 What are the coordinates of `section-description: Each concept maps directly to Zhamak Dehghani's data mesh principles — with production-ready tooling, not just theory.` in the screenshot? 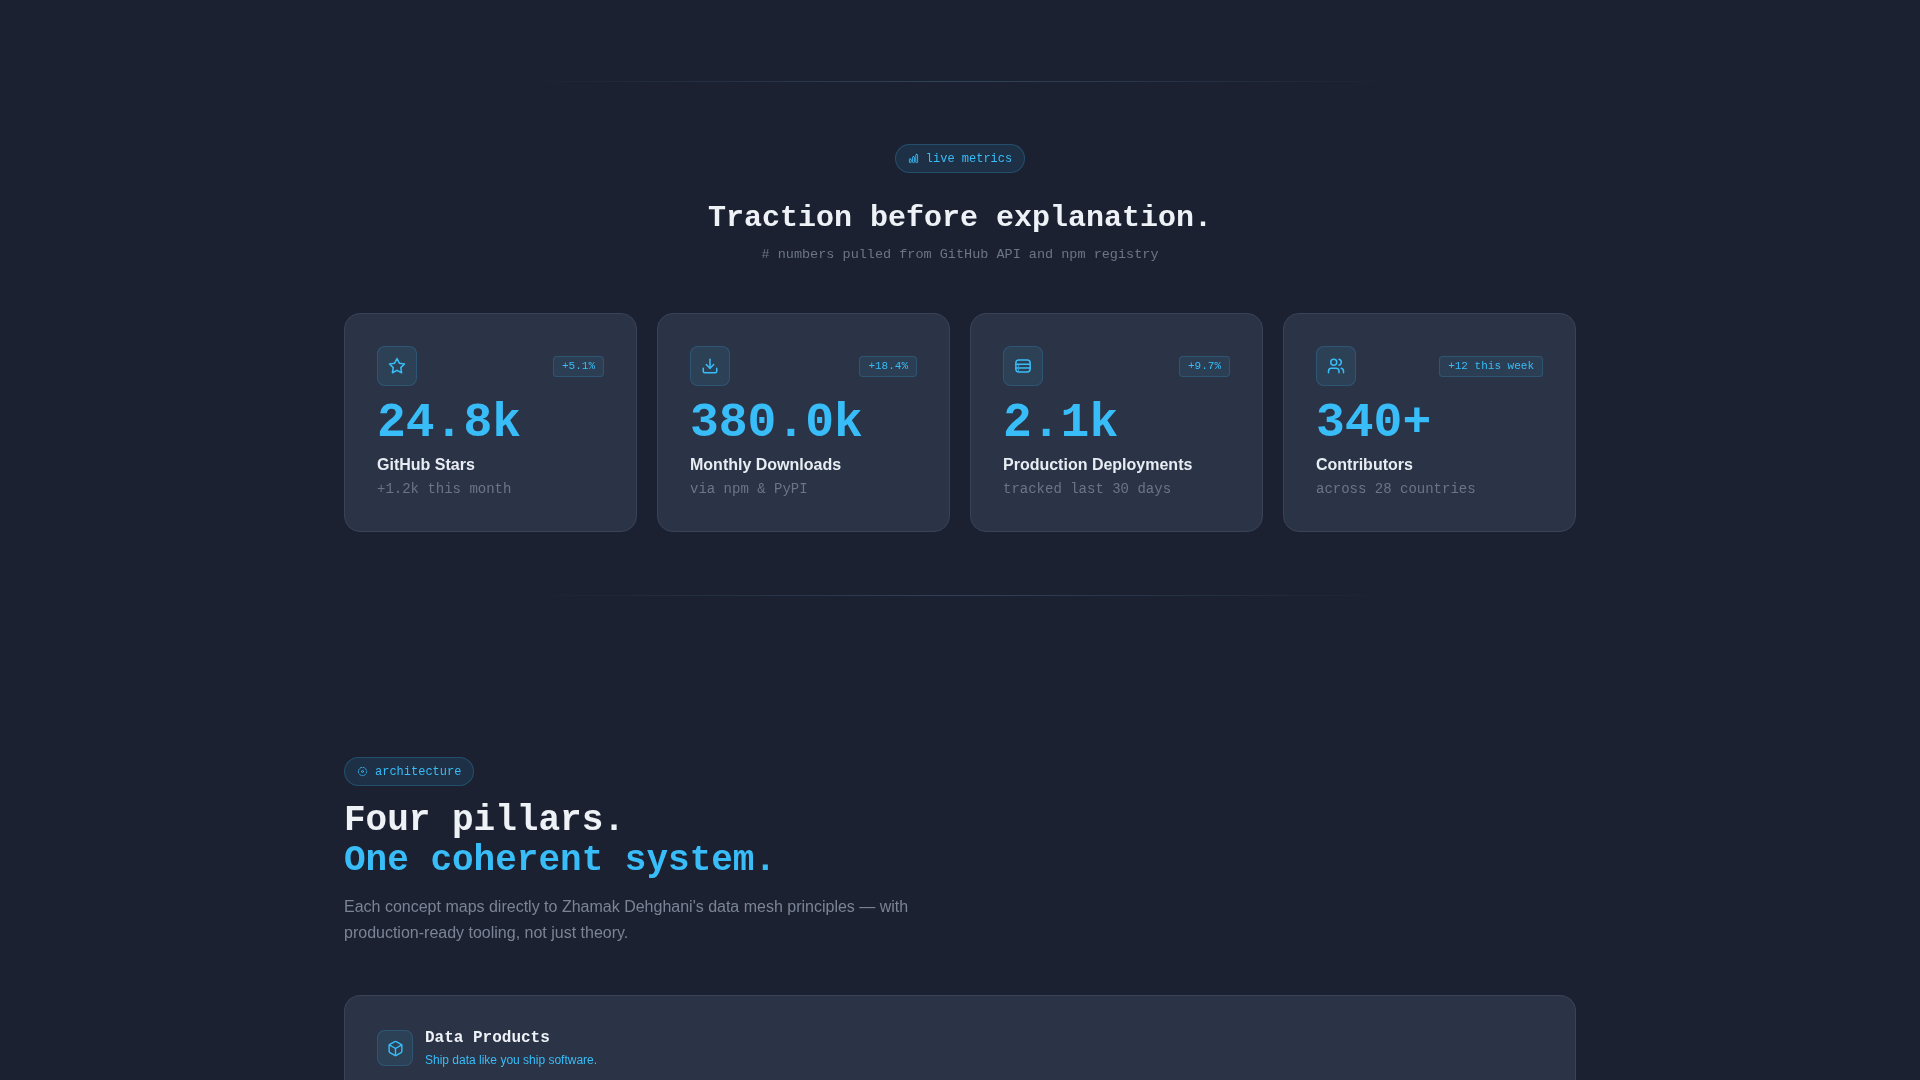 It's located at (627, 920).